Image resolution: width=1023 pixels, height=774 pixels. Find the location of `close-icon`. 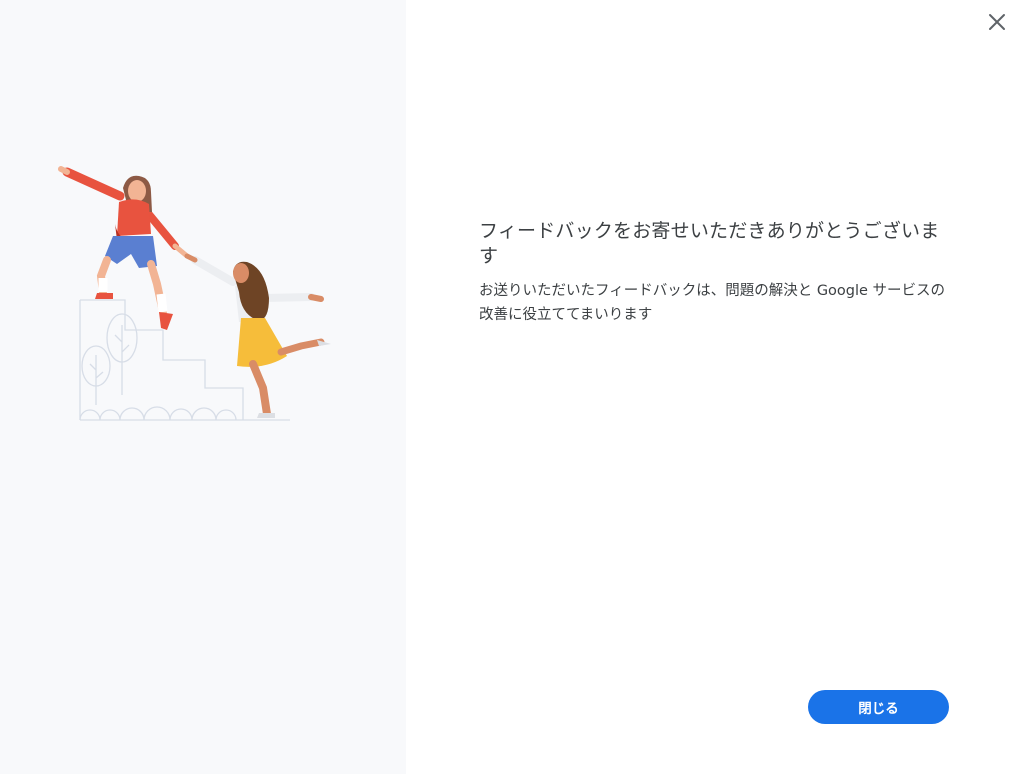

close-icon is located at coordinates (997, 22).